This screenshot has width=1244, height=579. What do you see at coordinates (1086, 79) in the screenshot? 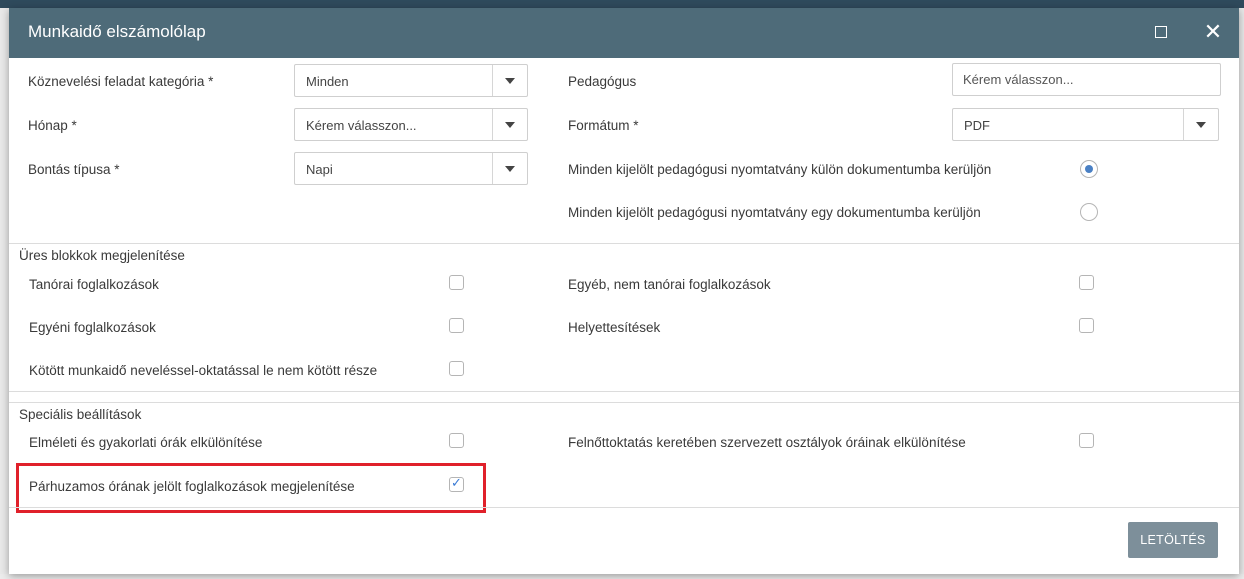
I see `pedagogus-input` at bounding box center [1086, 79].